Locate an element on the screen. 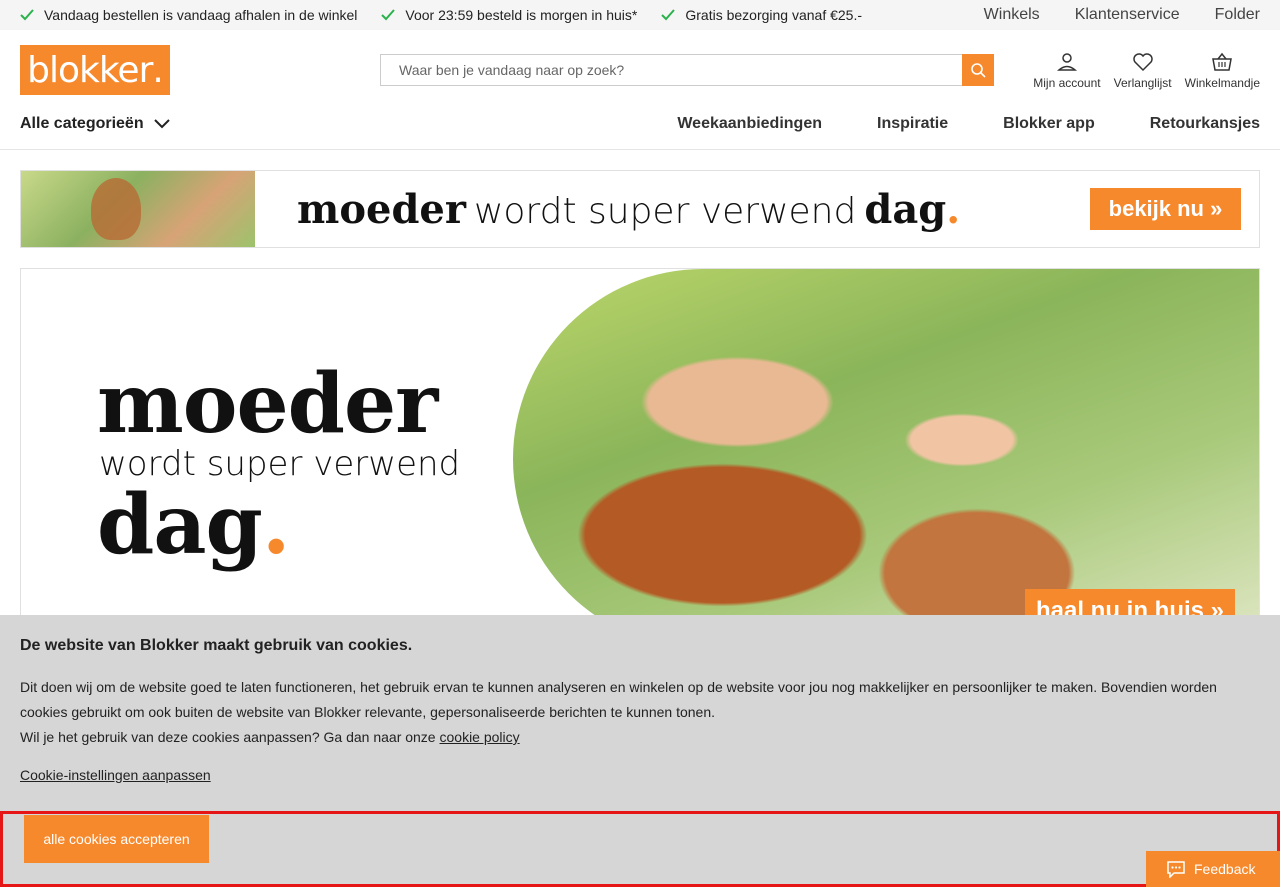 Image resolution: width=1280 pixels, height=887 pixels. all-categories-button: Alle categorieën is located at coordinates (95, 124).